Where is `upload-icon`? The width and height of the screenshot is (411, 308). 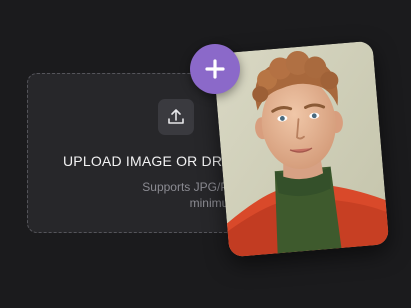 upload-icon is located at coordinates (176, 116).